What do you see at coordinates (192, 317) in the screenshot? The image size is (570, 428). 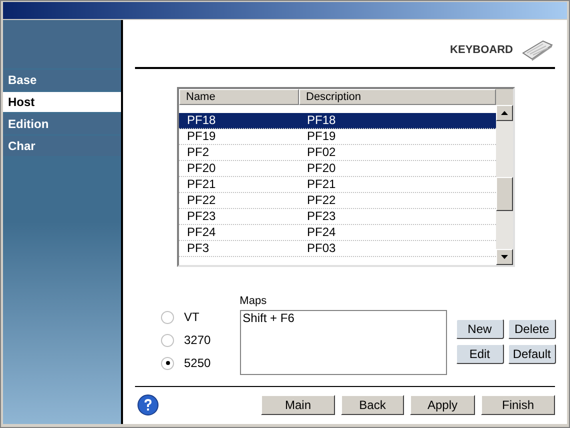 I see `radio-label: VT` at bounding box center [192, 317].